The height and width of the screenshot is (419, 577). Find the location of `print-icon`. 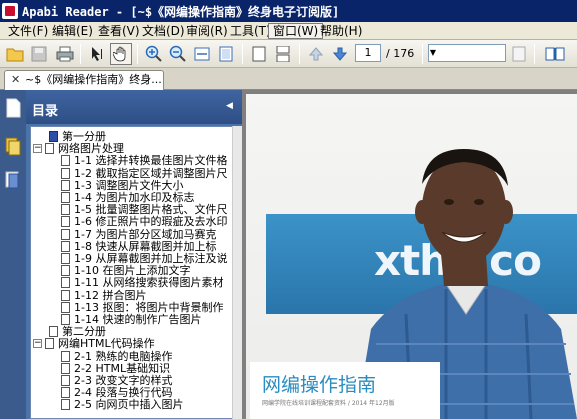

print-icon is located at coordinates (65, 54).